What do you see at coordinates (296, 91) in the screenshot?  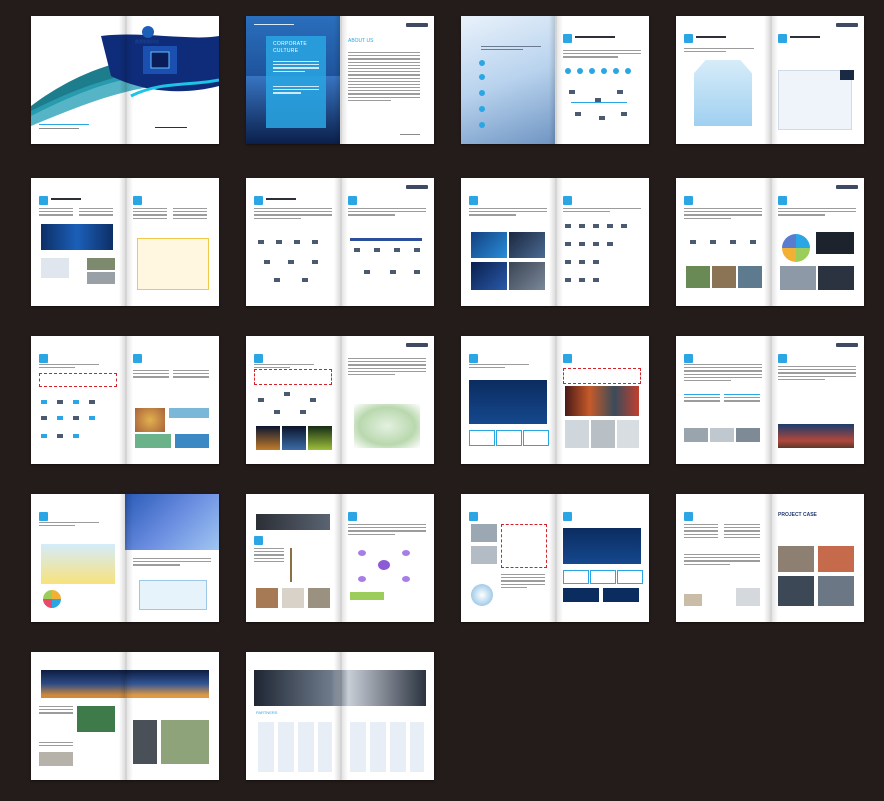 I see `culture-text` at bounding box center [296, 91].